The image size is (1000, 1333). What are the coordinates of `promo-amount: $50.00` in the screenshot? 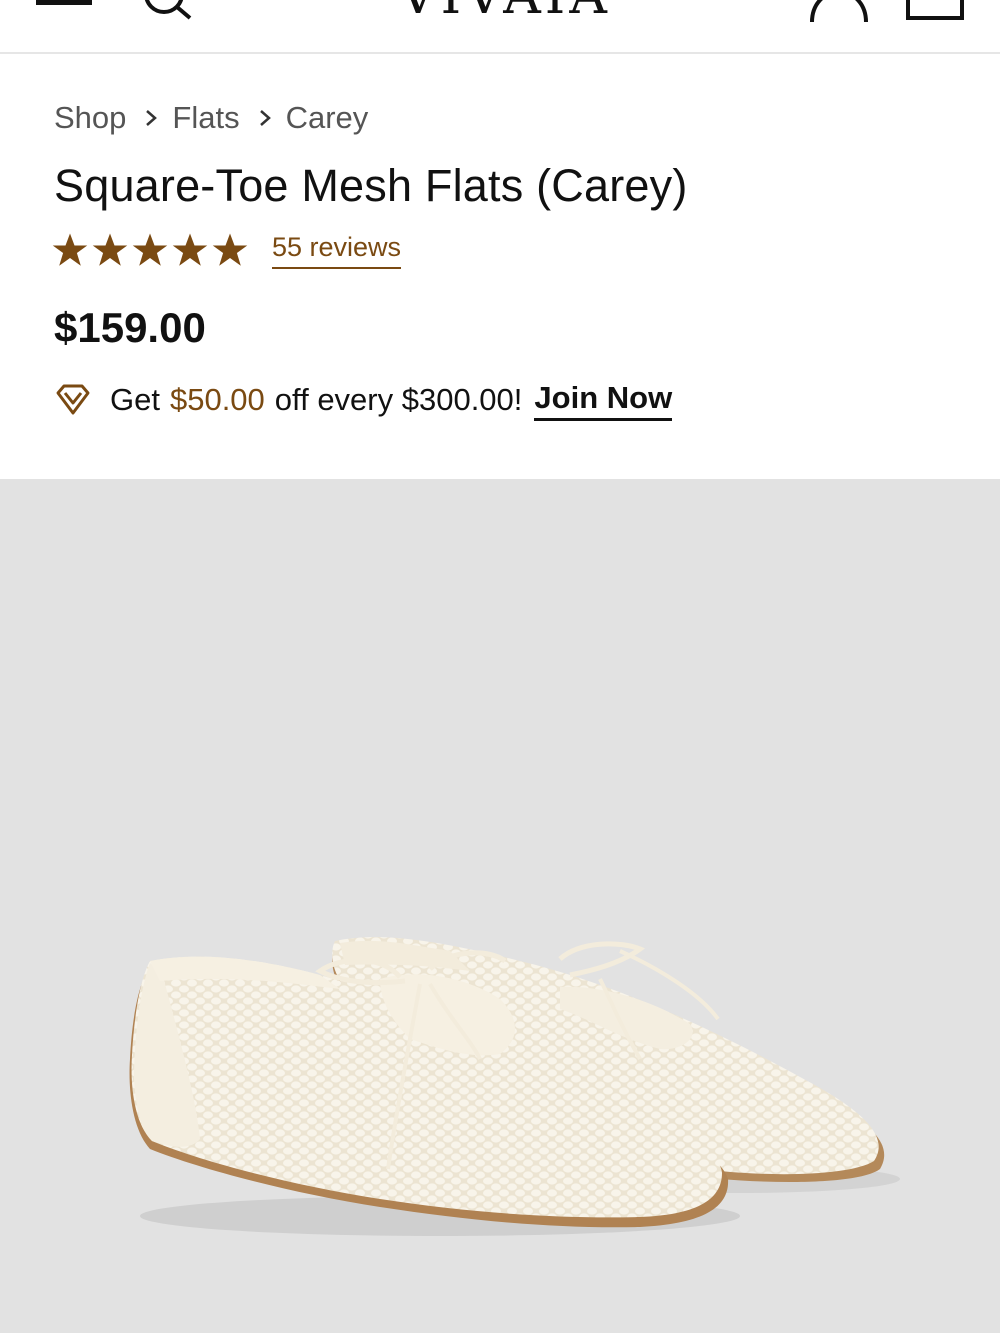 It's located at (217, 399).